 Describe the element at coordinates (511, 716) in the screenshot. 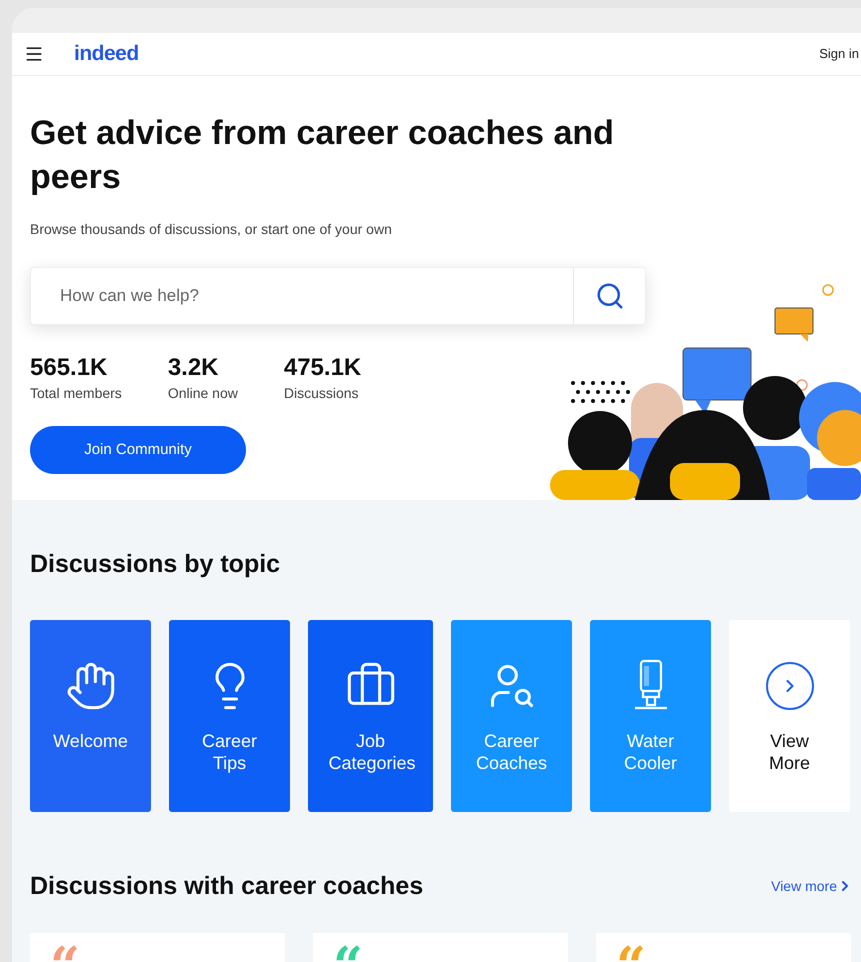

I see `topic-card: Career Coaches` at that location.